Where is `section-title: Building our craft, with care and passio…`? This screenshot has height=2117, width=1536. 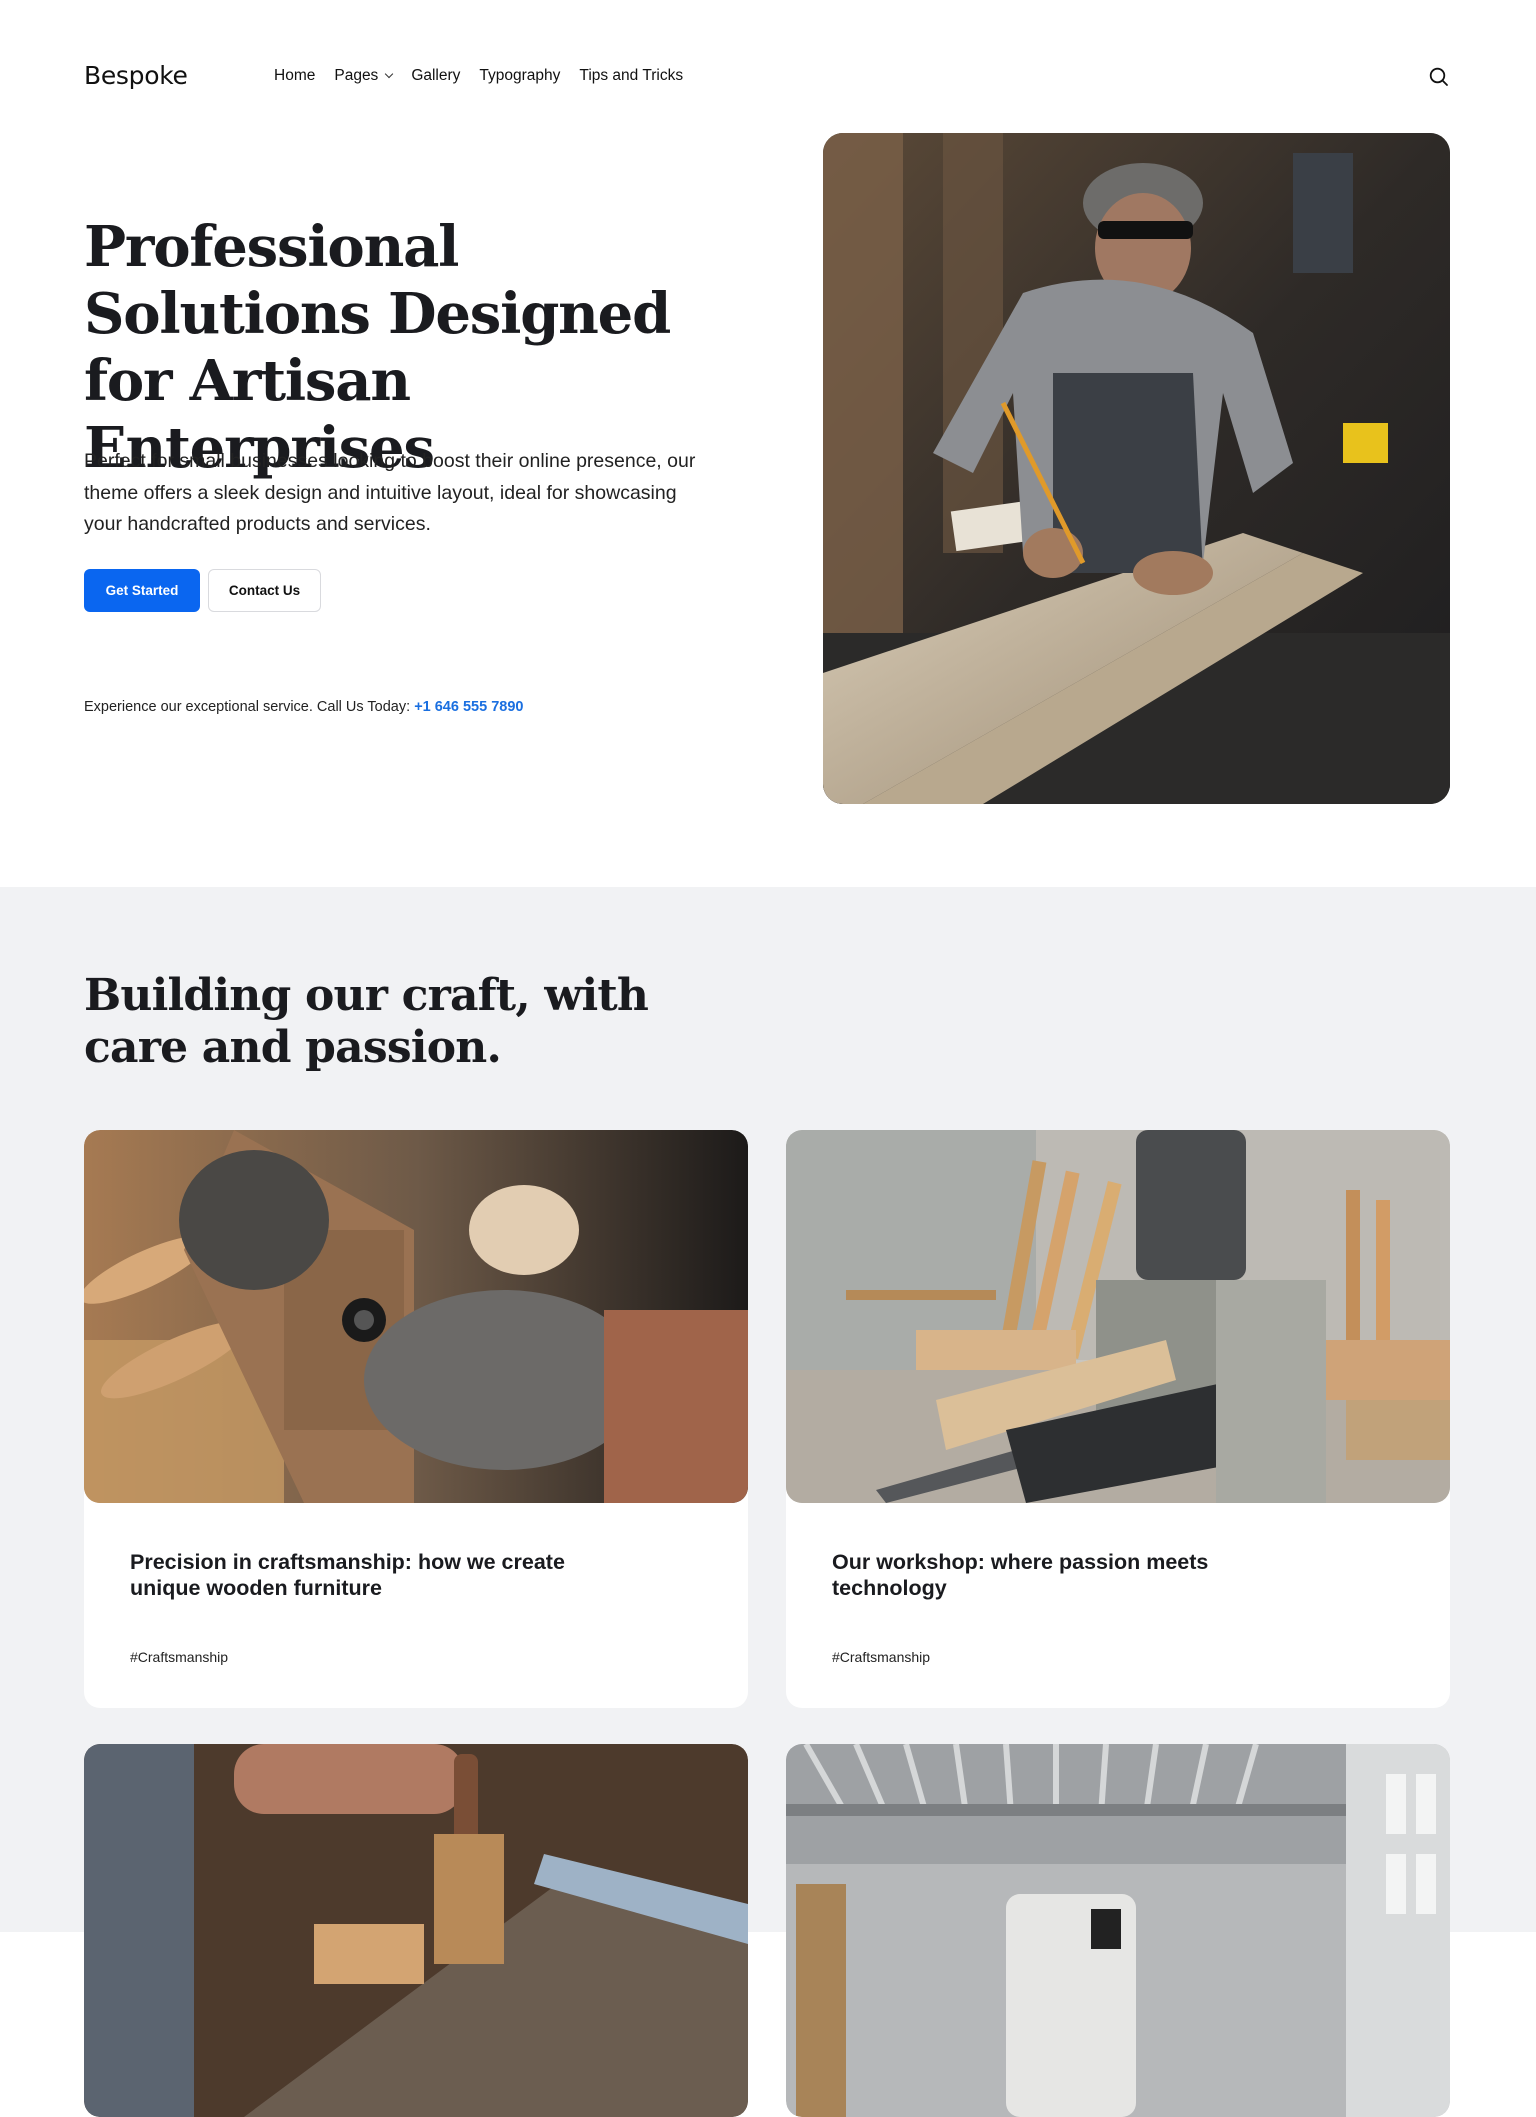 section-title: Building our craft, with care and passio… is located at coordinates (366, 1021).